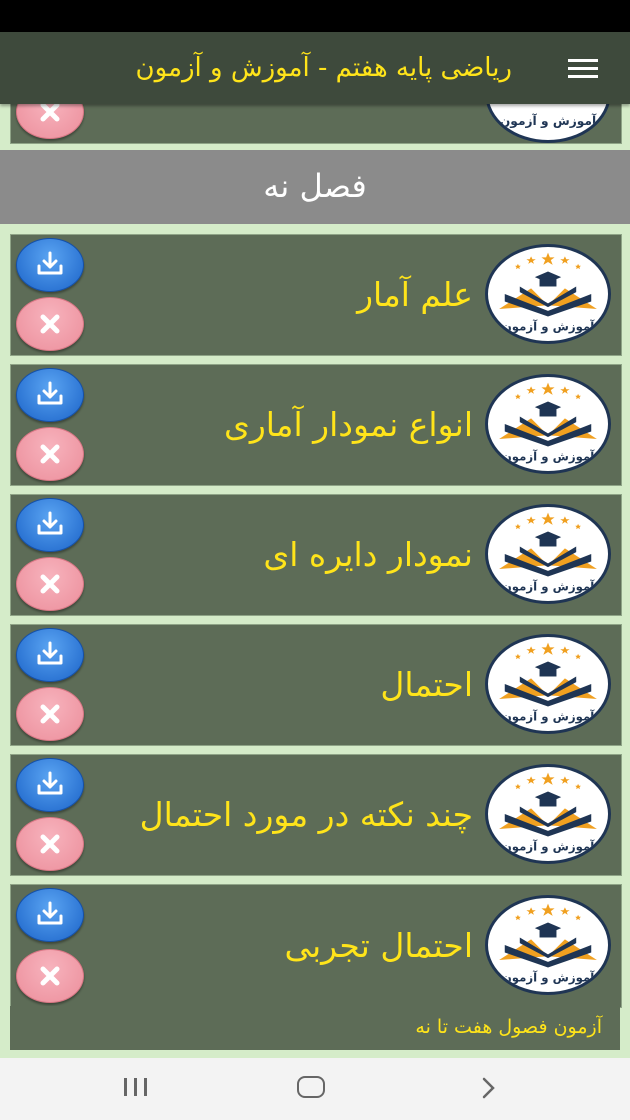 This screenshot has height=1120, width=630. Describe the element at coordinates (315, 187) in the screenshot. I see `section-header: فصل نه` at that location.